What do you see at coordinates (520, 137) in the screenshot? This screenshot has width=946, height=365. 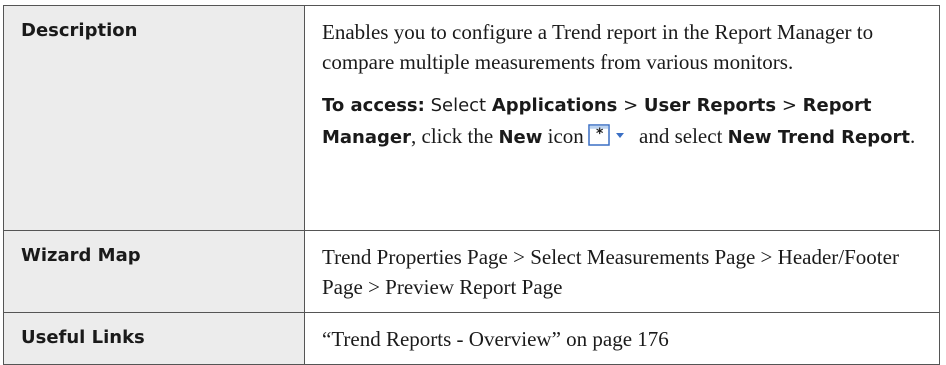 I see `new-button-name: New` at bounding box center [520, 137].